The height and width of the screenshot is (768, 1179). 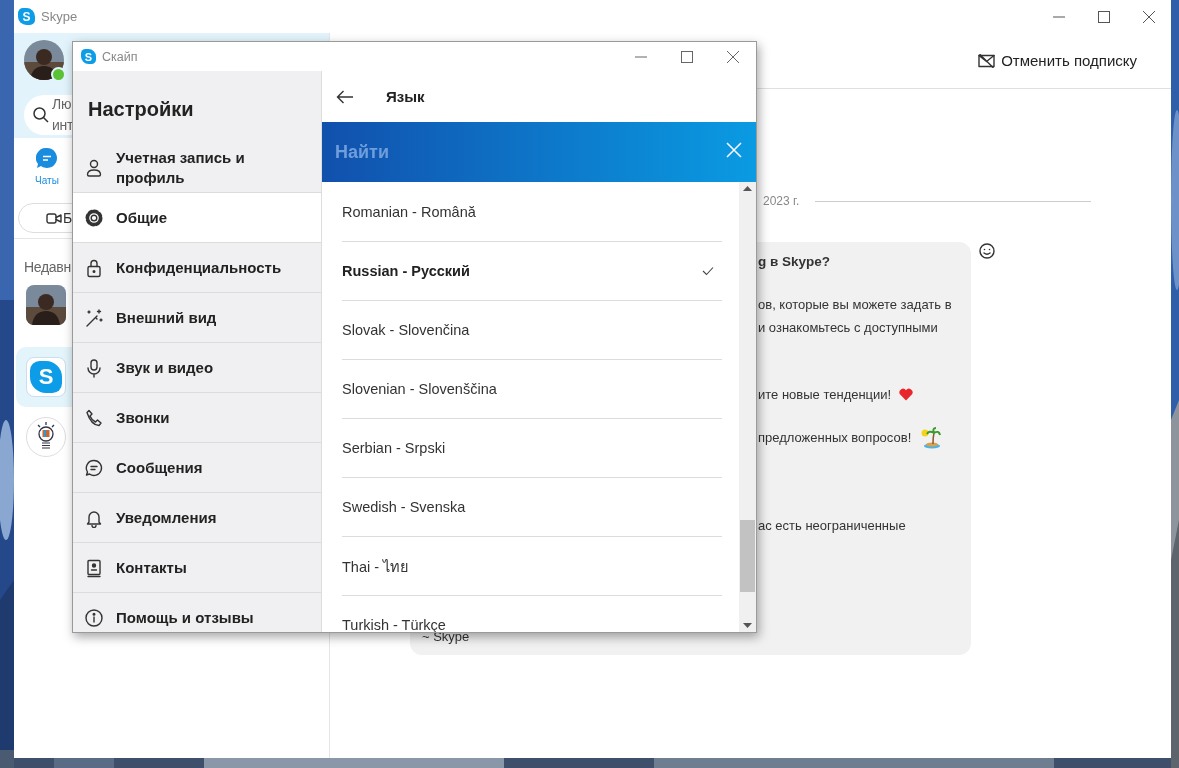 I want to click on window-title: Skype, so click(x=59, y=16).